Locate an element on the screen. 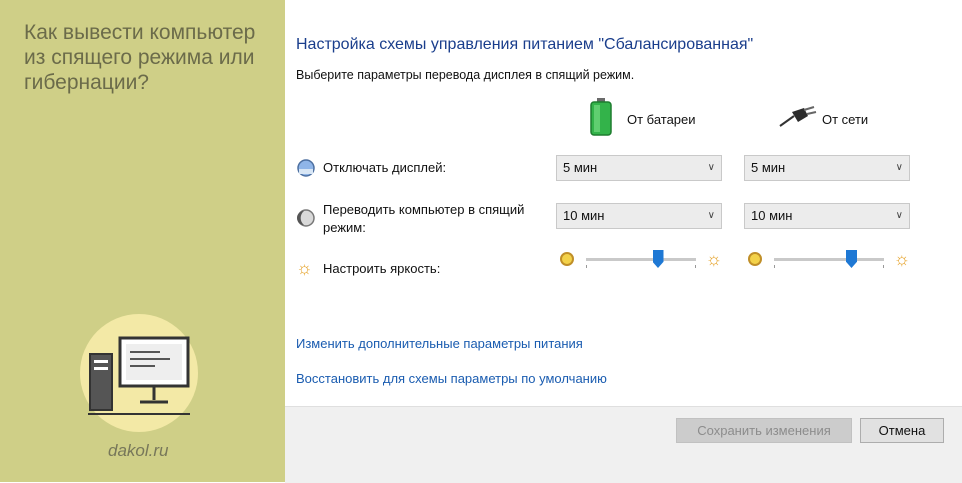  display-off-battery-select: 5 мин ∨ is located at coordinates (639, 168).